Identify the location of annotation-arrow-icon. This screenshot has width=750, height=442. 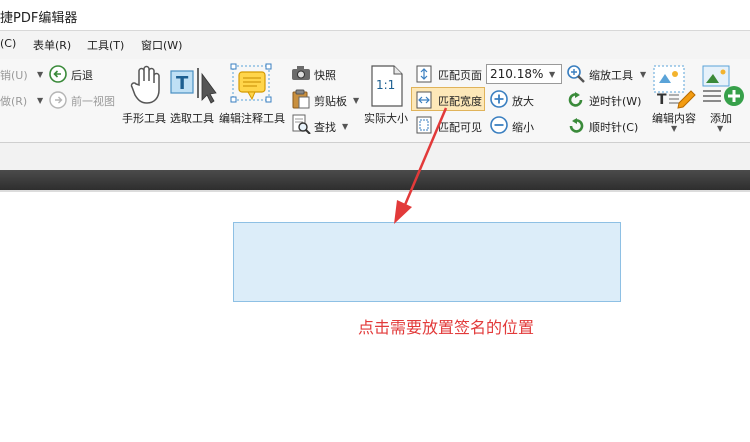
(421, 165).